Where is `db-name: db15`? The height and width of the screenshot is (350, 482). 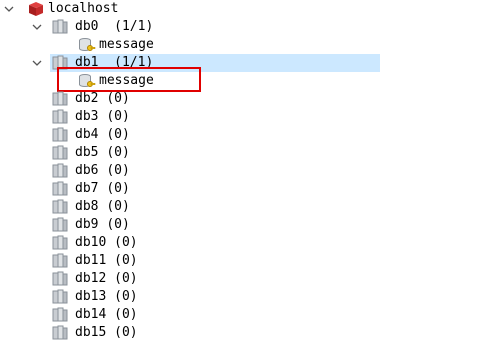 db-name: db15 is located at coordinates (91, 332).